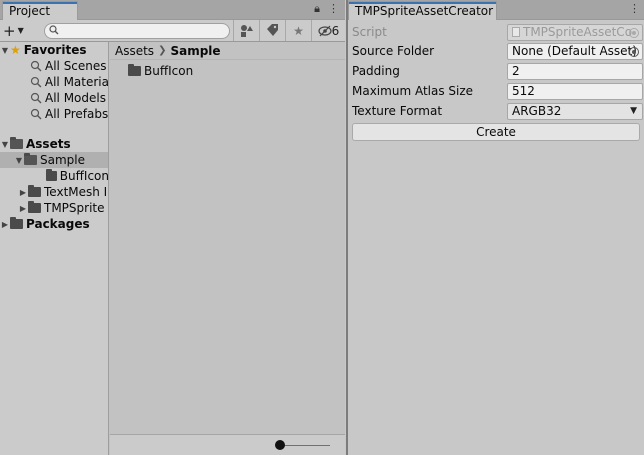 The height and width of the screenshot is (455, 644). I want to click on property-padding: Padding 2, so click(497, 71).